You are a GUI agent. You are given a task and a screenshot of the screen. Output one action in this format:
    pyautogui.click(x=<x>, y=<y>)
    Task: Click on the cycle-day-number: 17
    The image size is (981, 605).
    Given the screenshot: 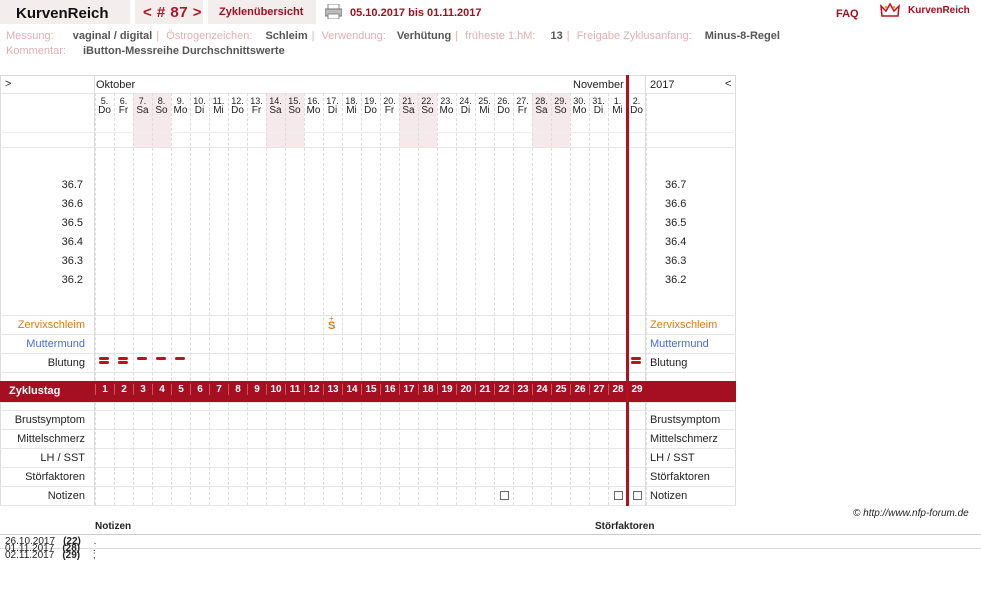 What is the action you would take?
    pyautogui.click(x=408, y=389)
    